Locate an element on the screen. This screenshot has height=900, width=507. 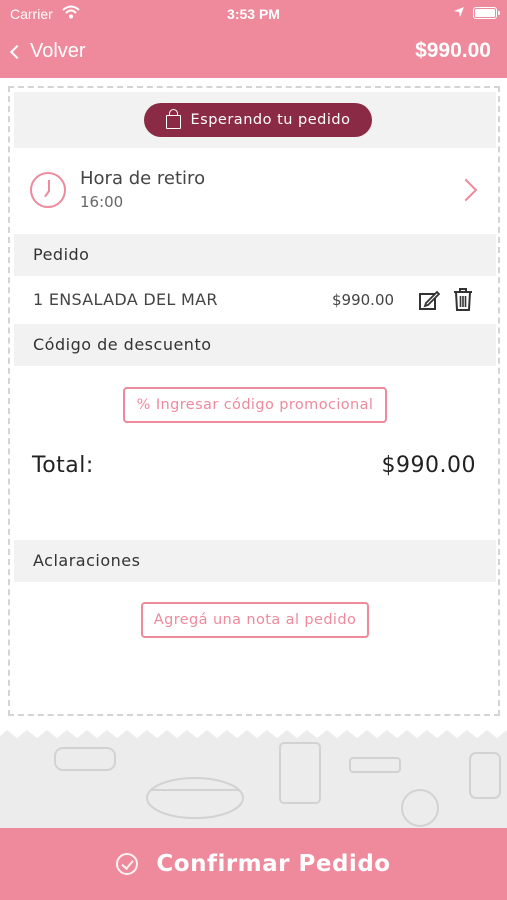
pickup-title: Hora de retiro is located at coordinates (143, 178).